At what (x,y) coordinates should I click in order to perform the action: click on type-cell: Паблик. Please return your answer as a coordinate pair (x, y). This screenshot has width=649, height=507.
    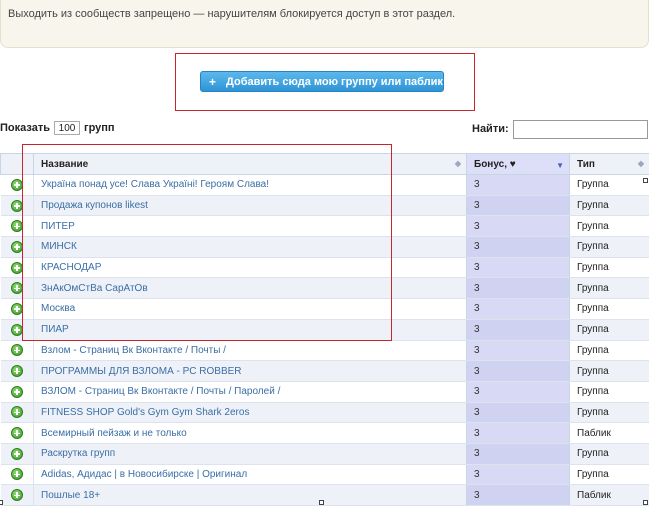
    Looking at the image, I should click on (609, 433).